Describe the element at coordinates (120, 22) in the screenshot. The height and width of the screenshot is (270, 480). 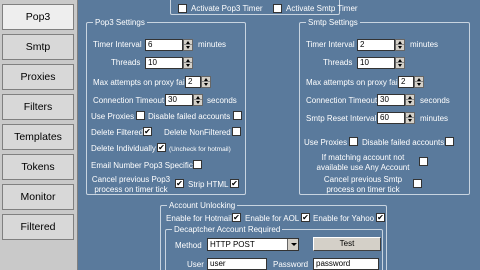
I see `pop3-settings-title: Pop3 Settings` at that location.